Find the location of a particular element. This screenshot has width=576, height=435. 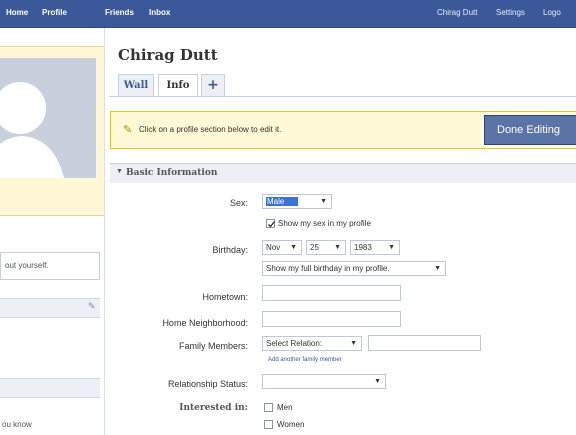

nav-inbox-link: Inbox is located at coordinates (159, 12).